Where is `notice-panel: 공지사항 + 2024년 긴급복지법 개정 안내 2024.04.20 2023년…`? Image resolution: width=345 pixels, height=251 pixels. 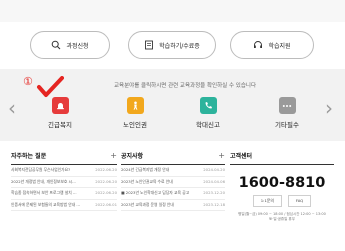 notice-panel: 공지사항 + 2024년 긴급복지법 개정 안내 2024.04.20 2023년… is located at coordinates (173, 181).